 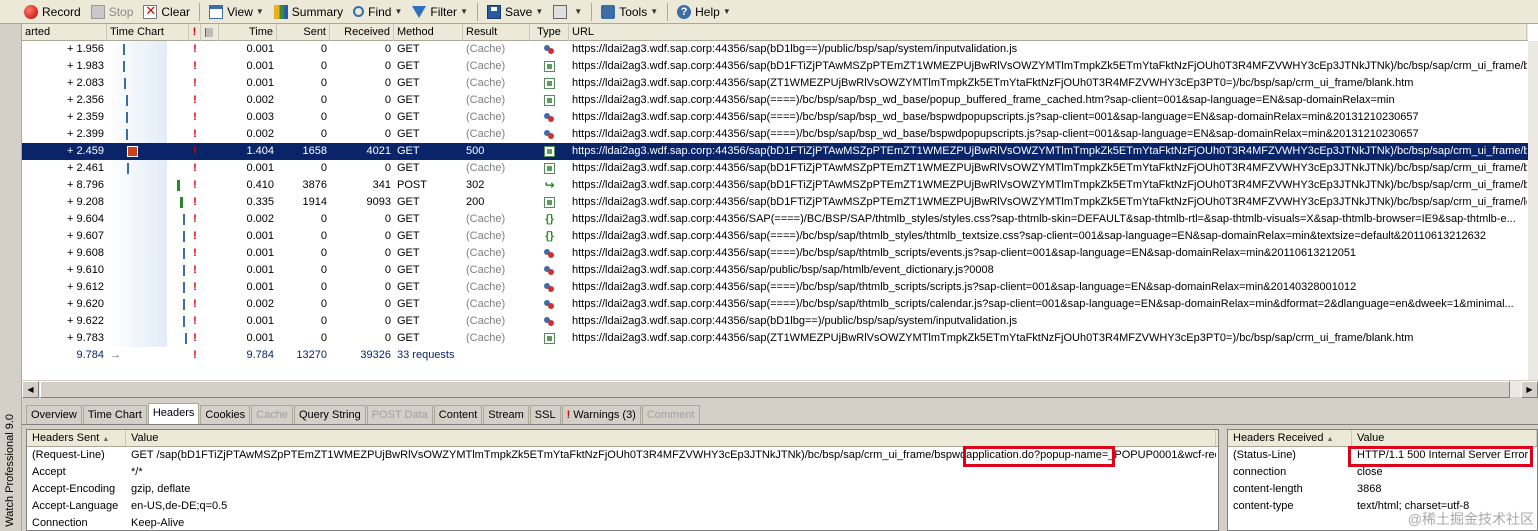 What do you see at coordinates (1533, 210) in the screenshot?
I see `grid-vertical-scrollbar` at bounding box center [1533, 210].